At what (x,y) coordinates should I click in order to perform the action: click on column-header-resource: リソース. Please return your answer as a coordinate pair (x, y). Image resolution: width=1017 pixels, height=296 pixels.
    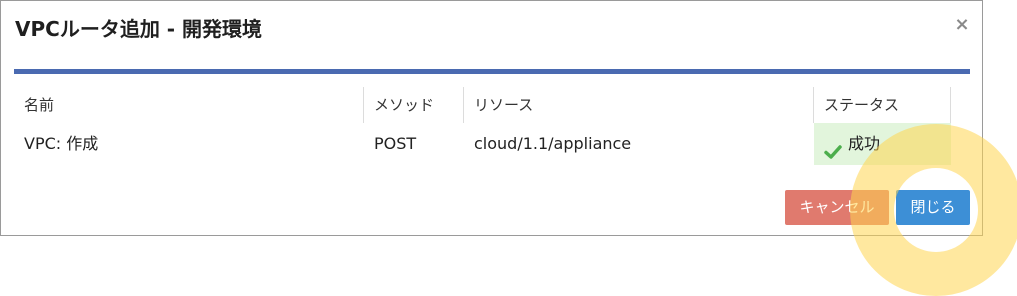
    Looking at the image, I should click on (639, 105).